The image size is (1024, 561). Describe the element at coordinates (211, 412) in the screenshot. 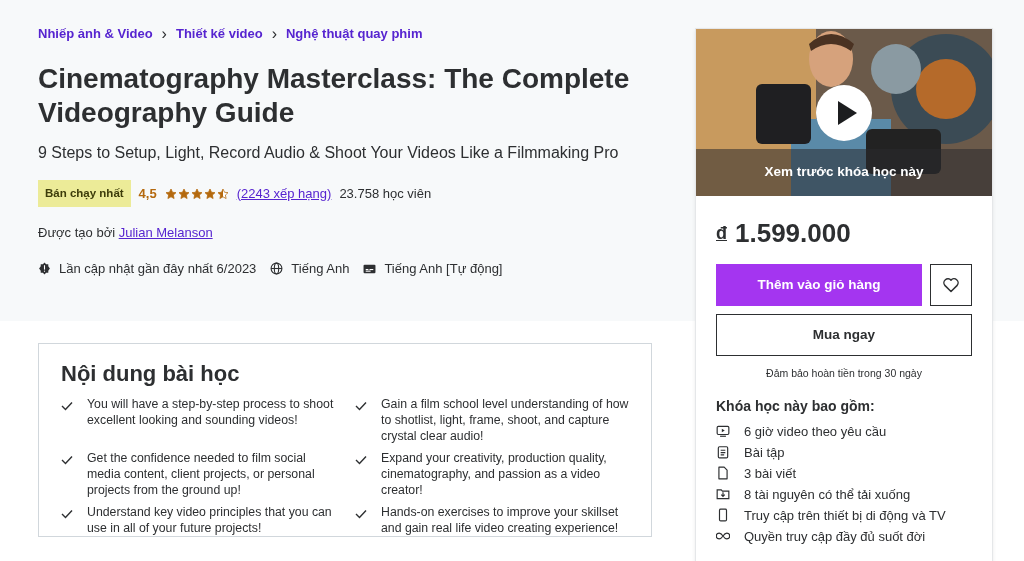

I see `learning-outcome: You will have a step-by-step process to shoot excellent looking and sounding videos!` at that location.